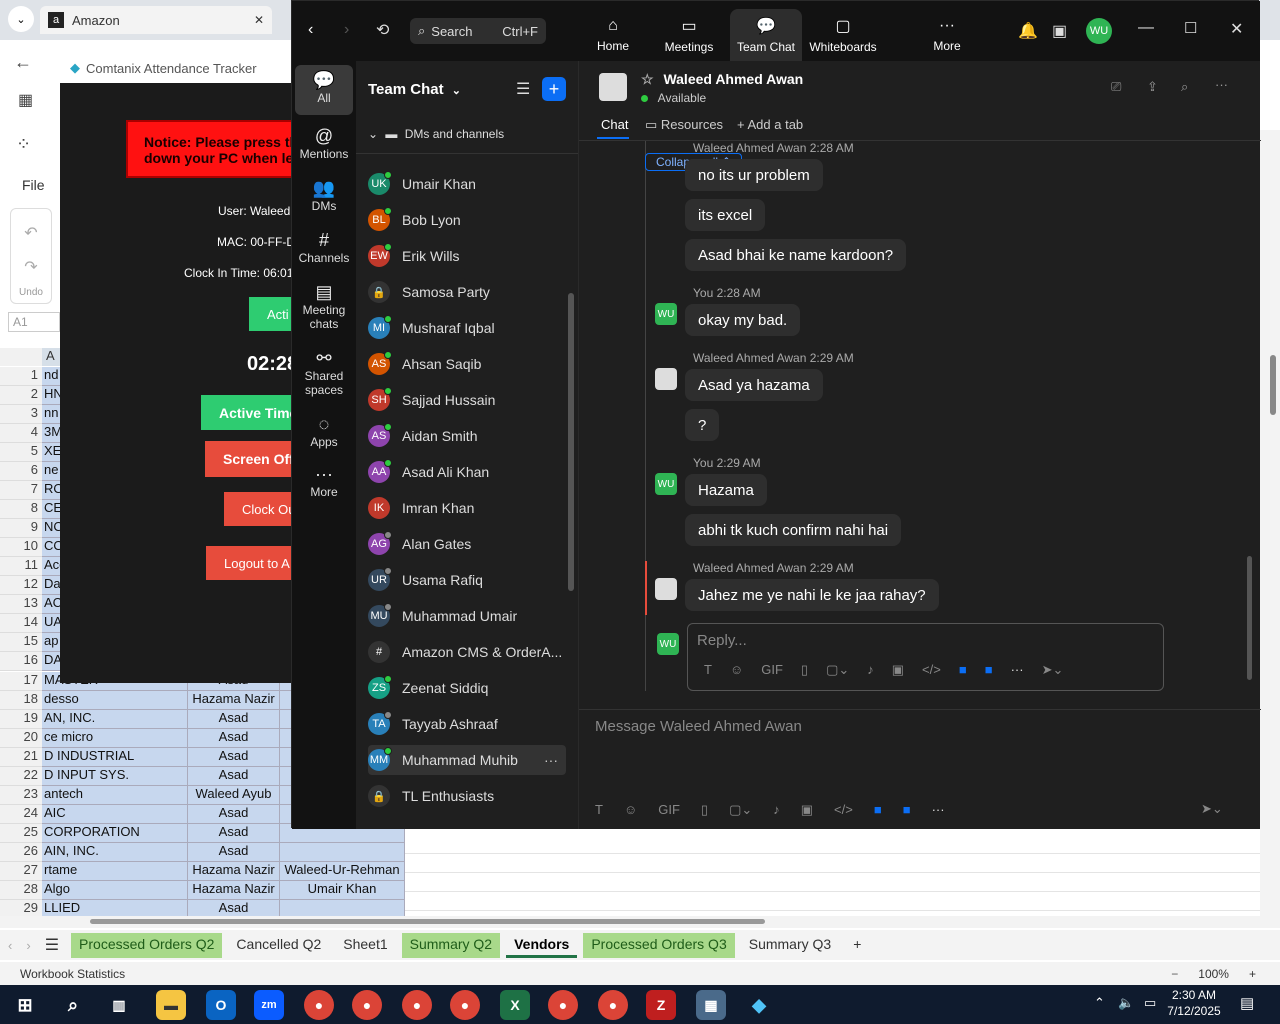 The width and height of the screenshot is (1280, 1024). Describe the element at coordinates (478, 31) in the screenshot. I see `search-box: ⌕ Search Ctrl+F` at that location.